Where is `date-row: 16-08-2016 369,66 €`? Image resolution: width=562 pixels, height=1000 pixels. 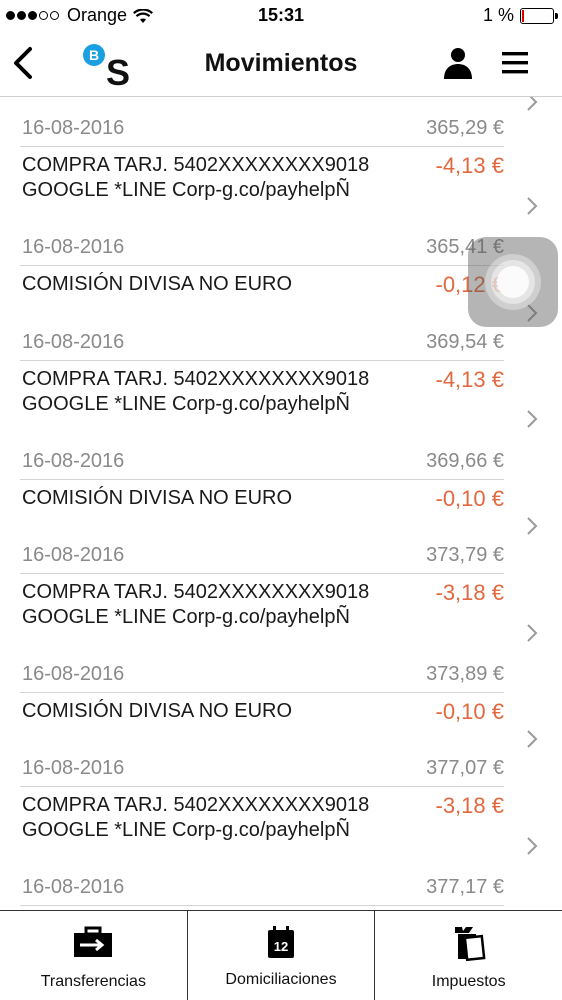
date-row: 16-08-2016 369,66 € is located at coordinates (281, 455).